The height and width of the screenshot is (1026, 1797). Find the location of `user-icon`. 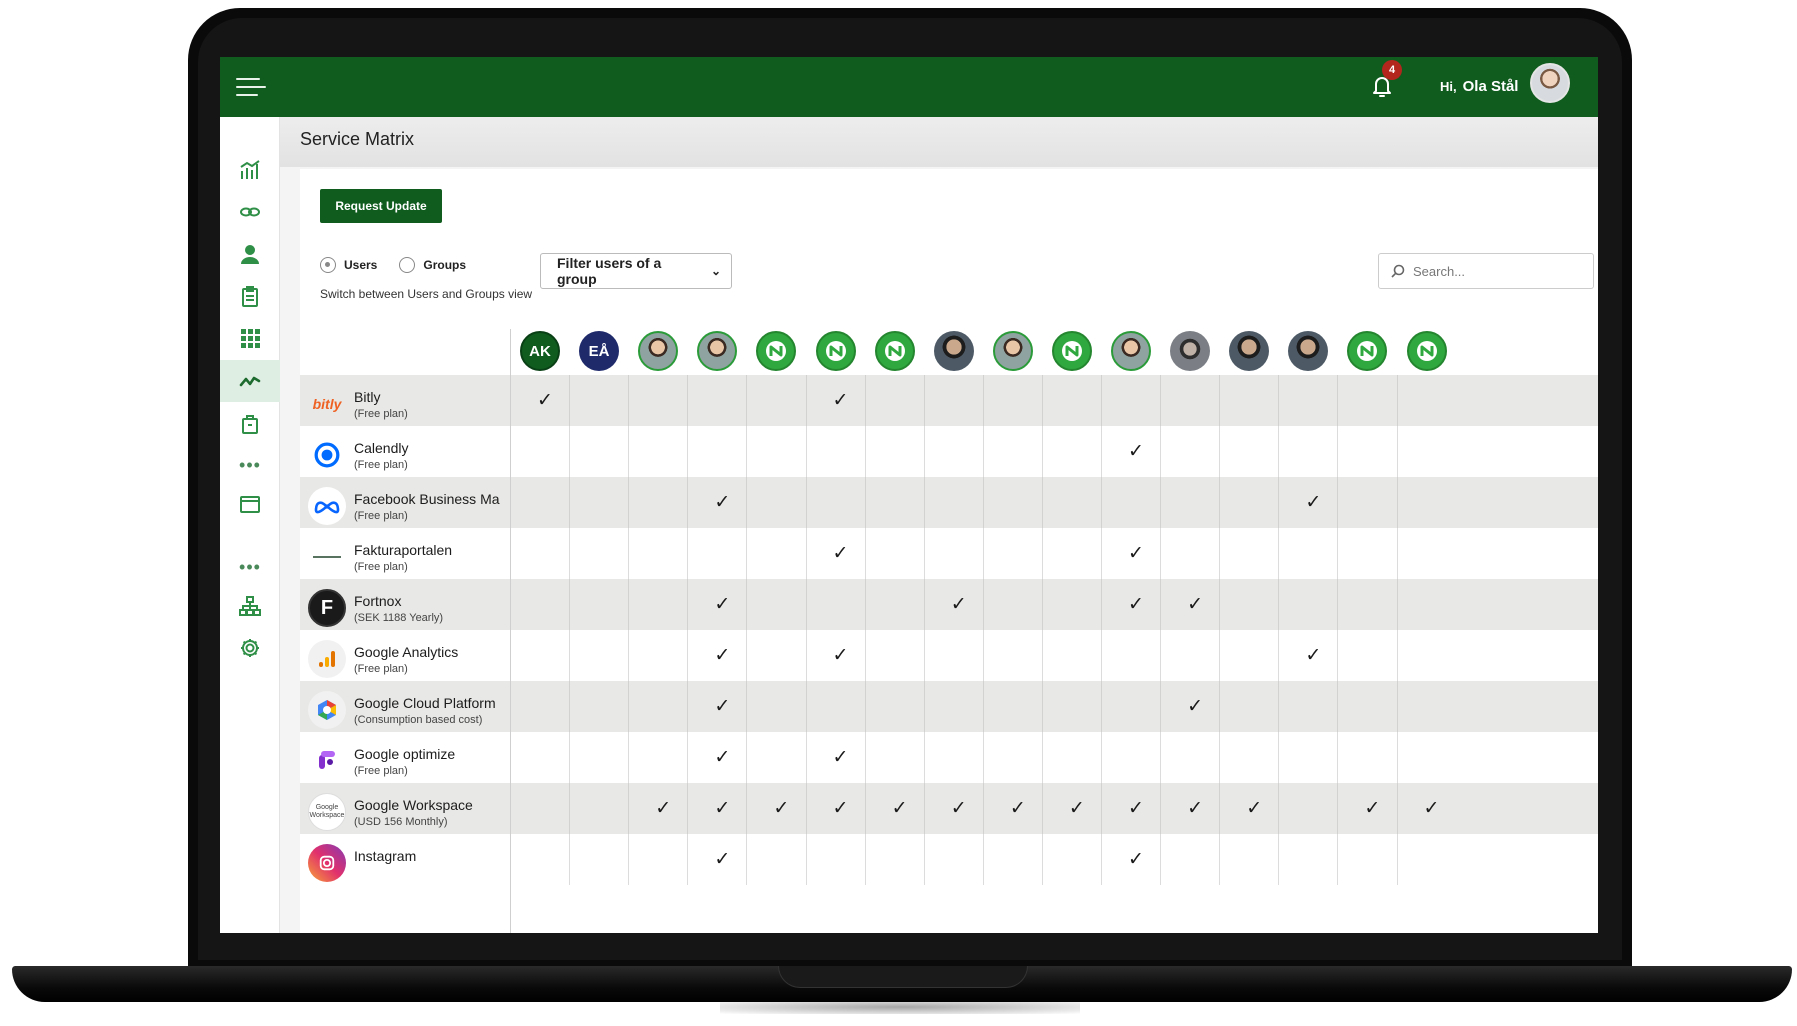

user-icon is located at coordinates (250, 254).